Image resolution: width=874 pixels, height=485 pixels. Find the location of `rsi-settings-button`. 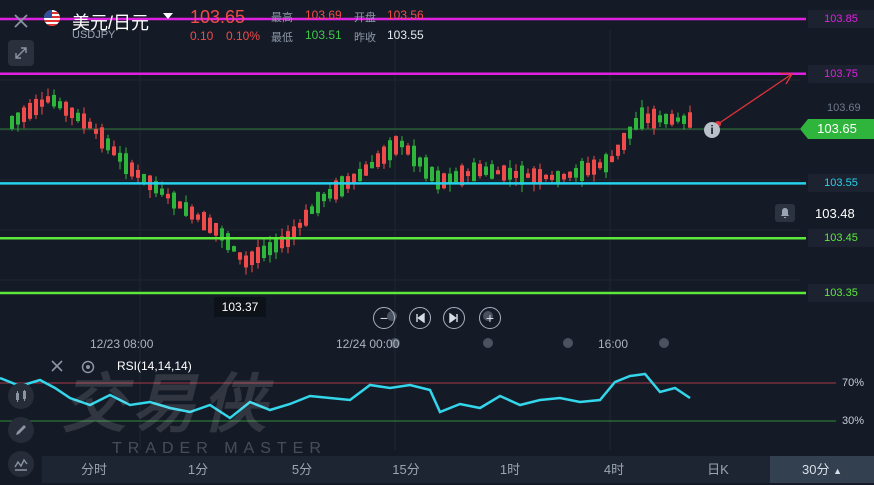

rsi-settings-button is located at coordinates (88, 369).